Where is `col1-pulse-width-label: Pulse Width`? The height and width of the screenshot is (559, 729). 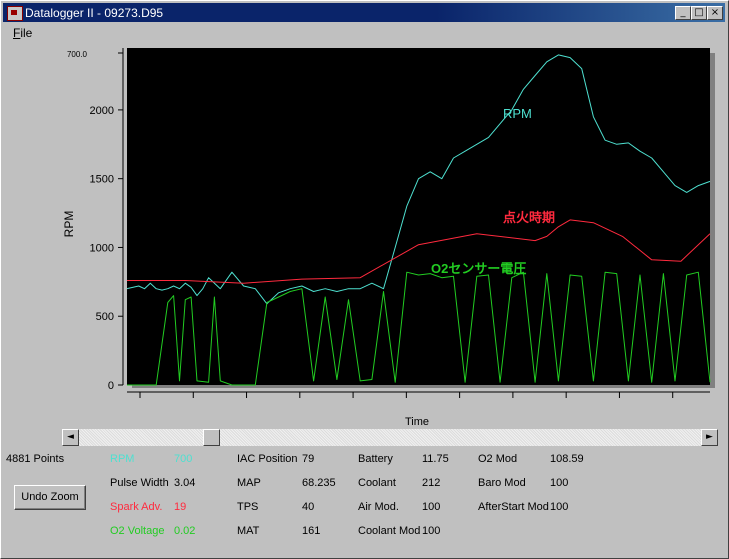 col1-pulse-width-label: Pulse Width is located at coordinates (139, 483).